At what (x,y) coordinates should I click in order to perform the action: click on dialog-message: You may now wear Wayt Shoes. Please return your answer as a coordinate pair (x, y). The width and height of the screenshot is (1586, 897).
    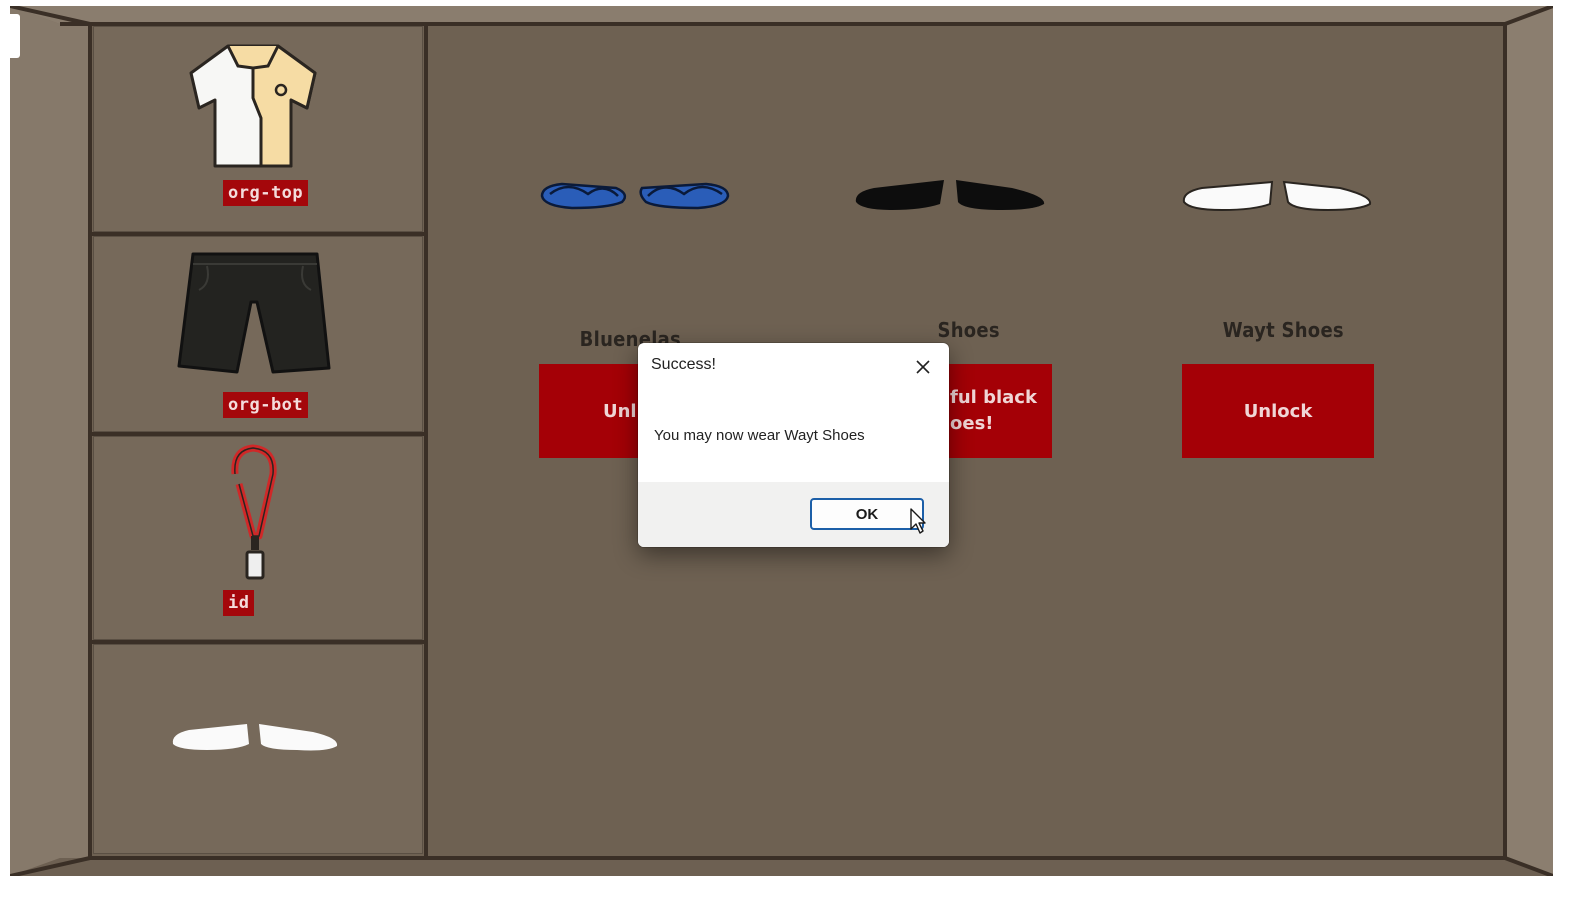
    Looking at the image, I should click on (759, 435).